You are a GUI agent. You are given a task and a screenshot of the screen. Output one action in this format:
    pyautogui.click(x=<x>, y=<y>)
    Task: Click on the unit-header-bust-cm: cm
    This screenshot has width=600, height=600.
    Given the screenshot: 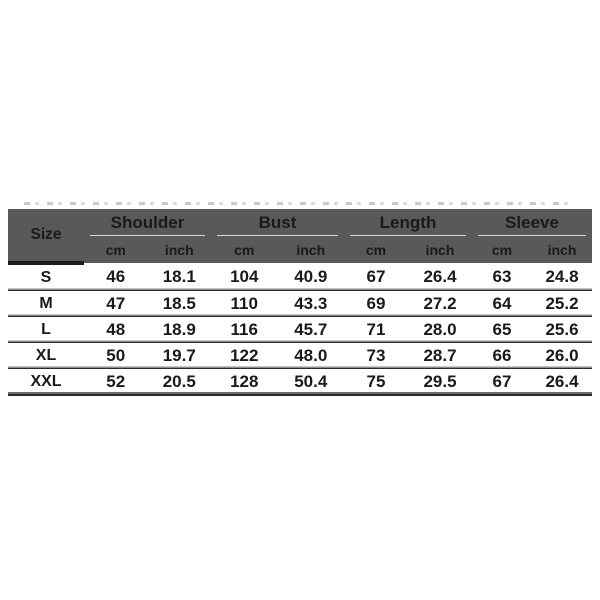 What is the action you would take?
    pyautogui.click(x=244, y=249)
    